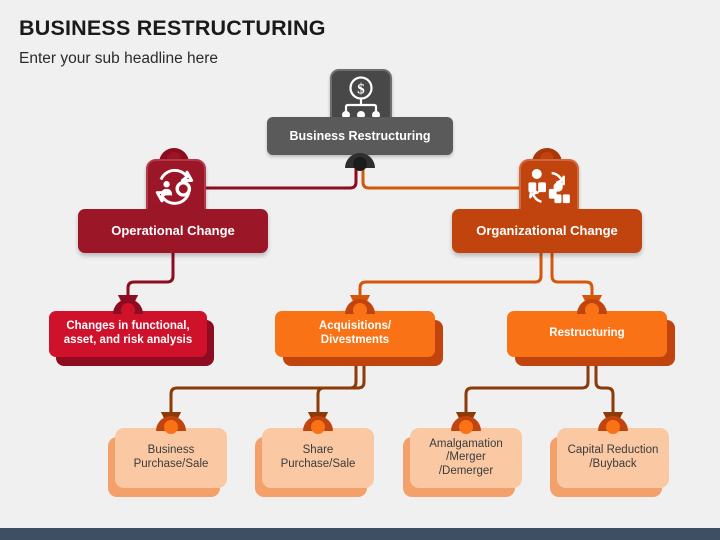 The image size is (720, 540). Describe the element at coordinates (522, 395) in the screenshot. I see `wire-restructuring-to-amalgamation` at that location.